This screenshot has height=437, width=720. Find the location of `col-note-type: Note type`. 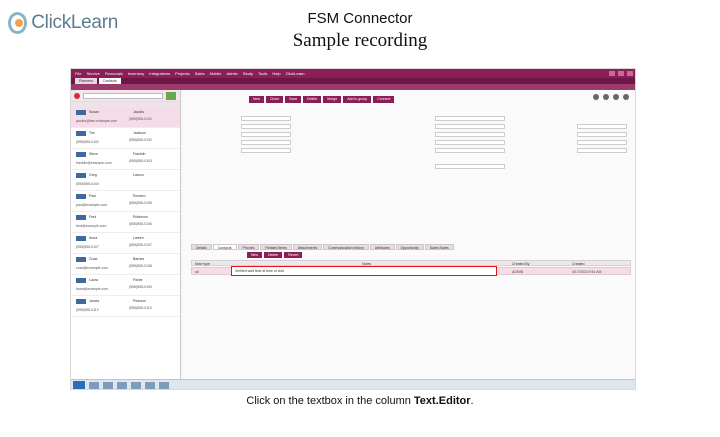

col-note-type: Note type is located at coordinates (202, 264).